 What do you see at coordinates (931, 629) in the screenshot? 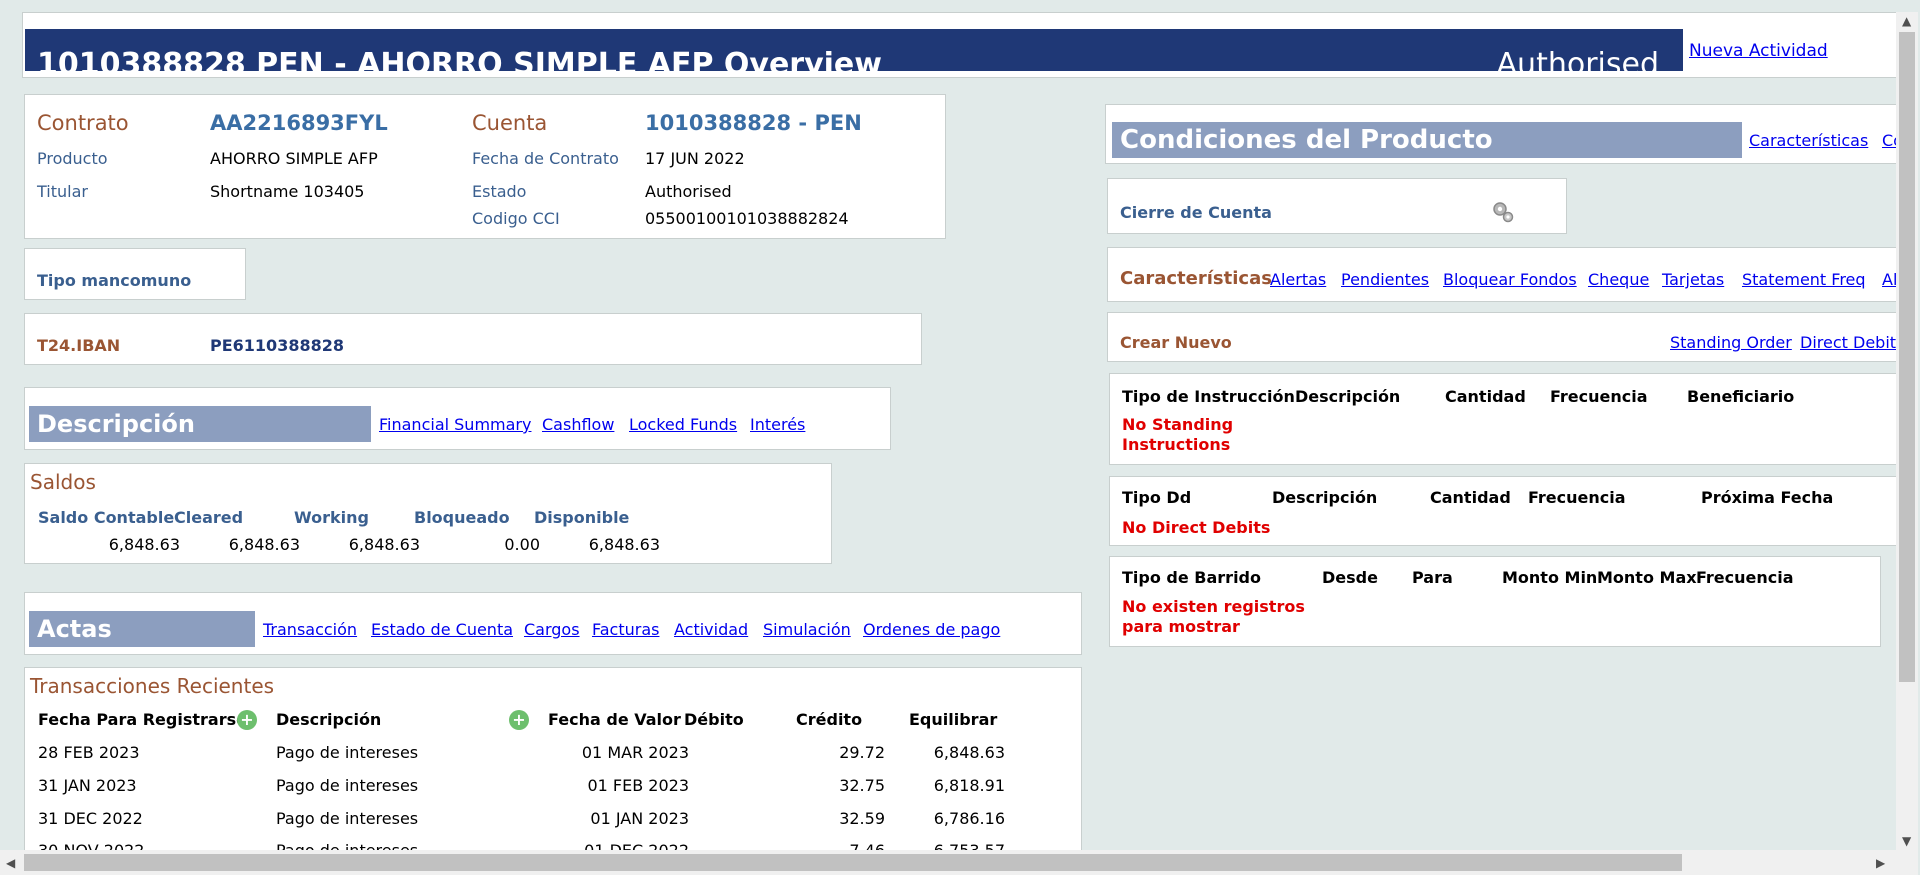
I see `ordenes-de-pago-link: Ordenes de pago` at bounding box center [931, 629].